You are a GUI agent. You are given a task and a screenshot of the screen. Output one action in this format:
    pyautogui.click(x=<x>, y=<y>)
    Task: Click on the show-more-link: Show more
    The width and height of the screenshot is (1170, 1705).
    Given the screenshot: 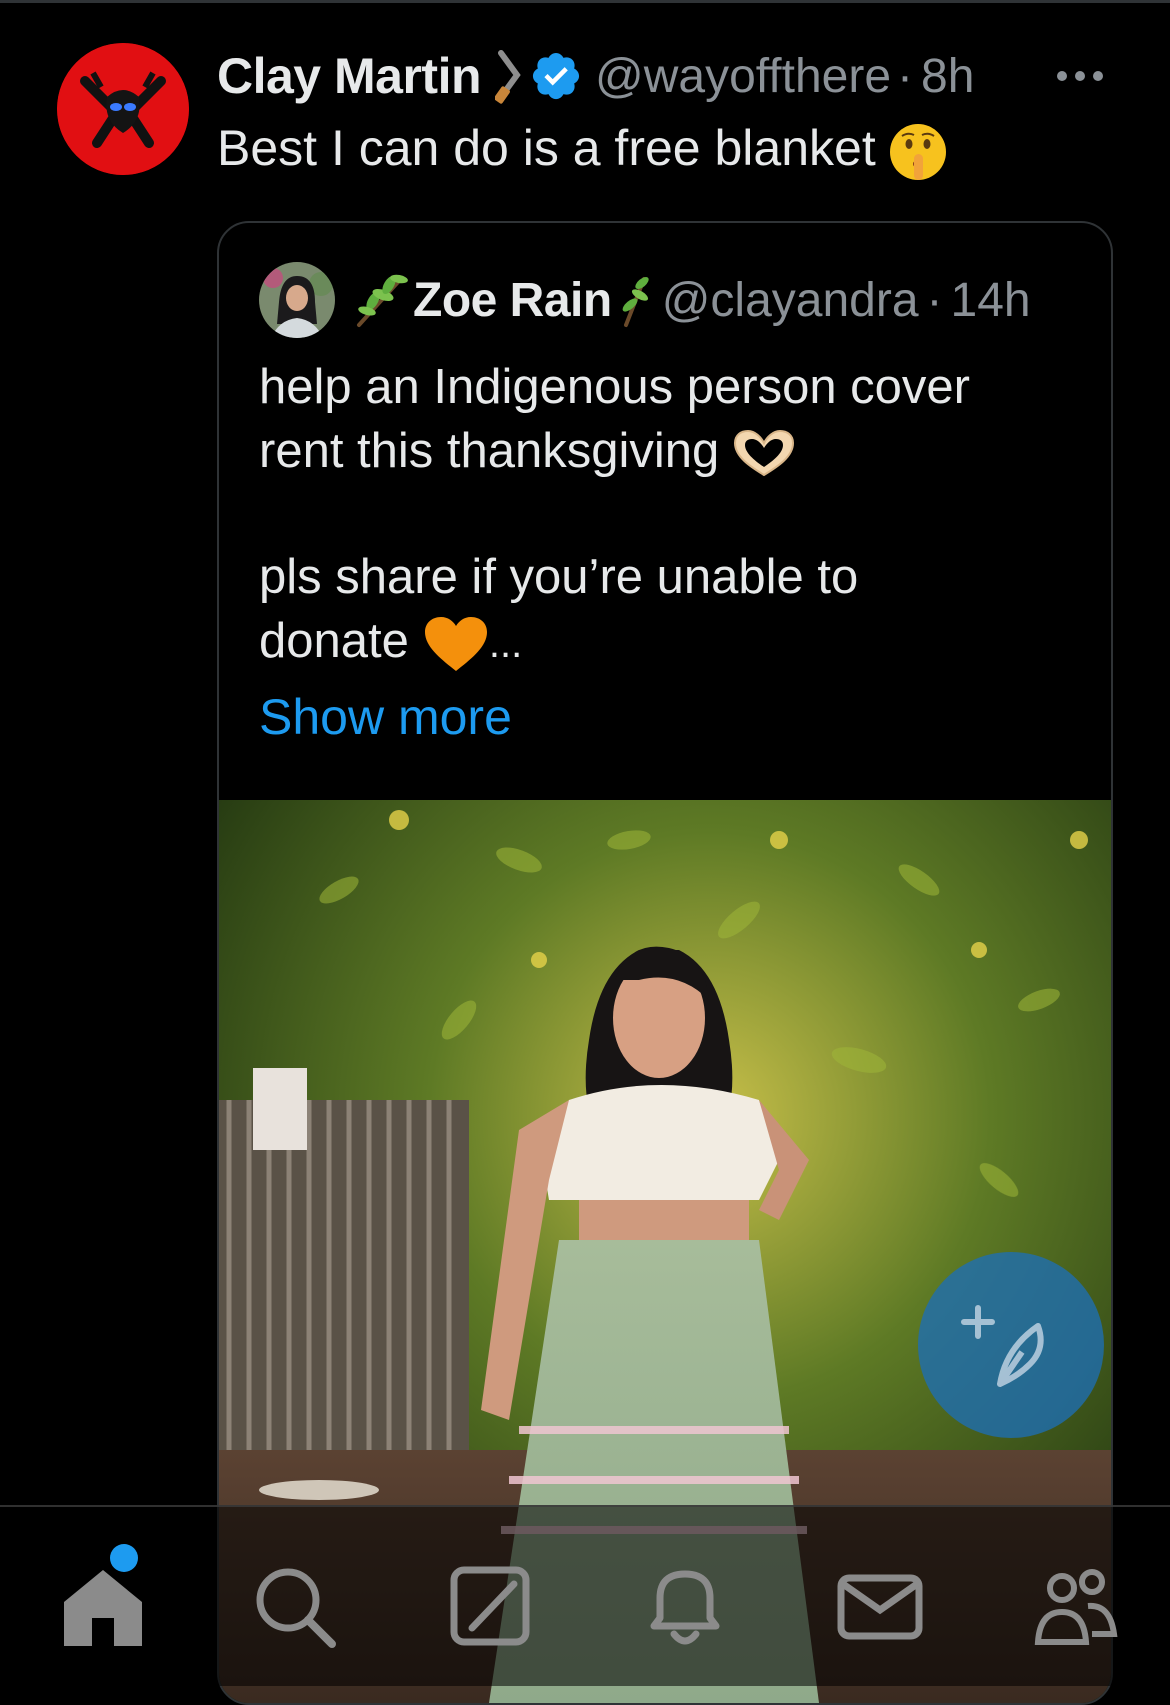 What is the action you would take?
    pyautogui.click(x=385, y=717)
    